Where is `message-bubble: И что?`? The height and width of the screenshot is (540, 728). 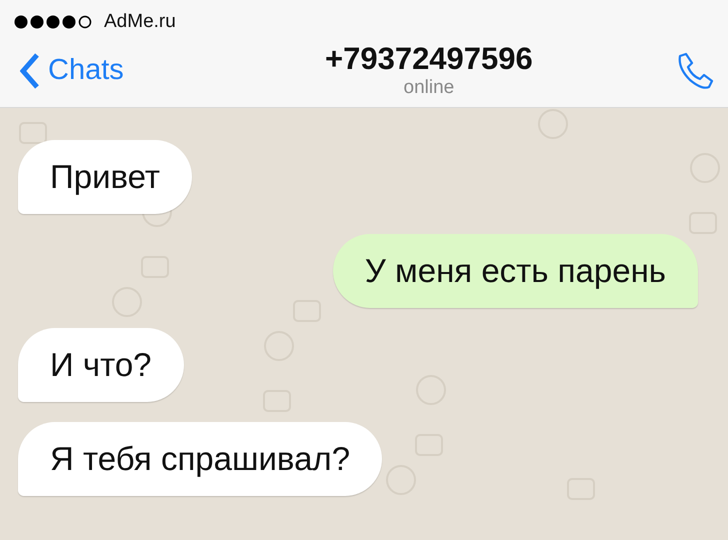
message-bubble: И что? is located at coordinates (101, 365).